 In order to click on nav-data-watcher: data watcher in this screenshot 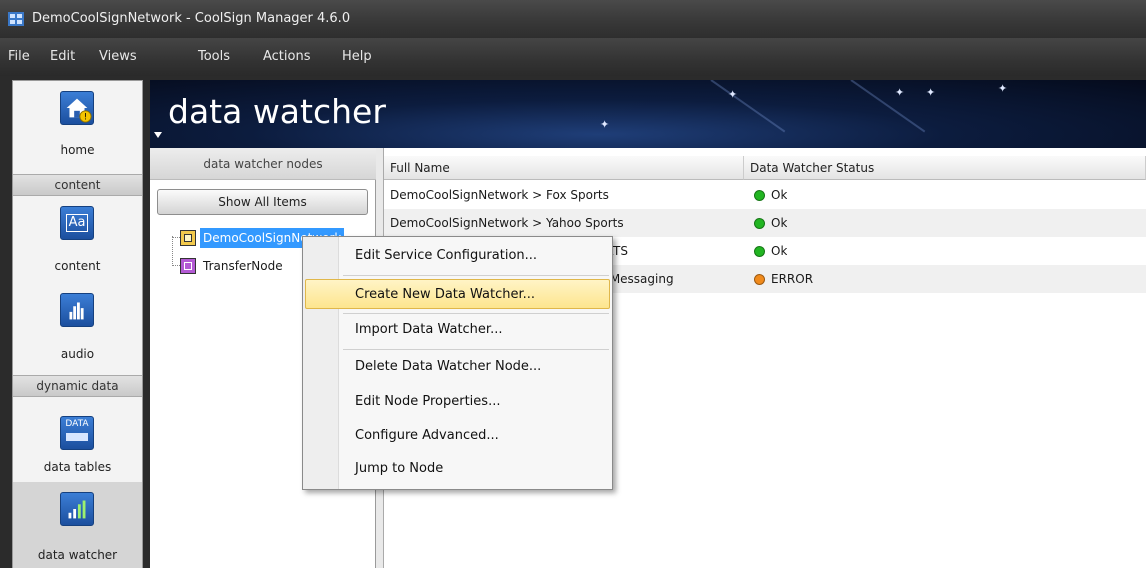, I will do `click(77, 525)`.